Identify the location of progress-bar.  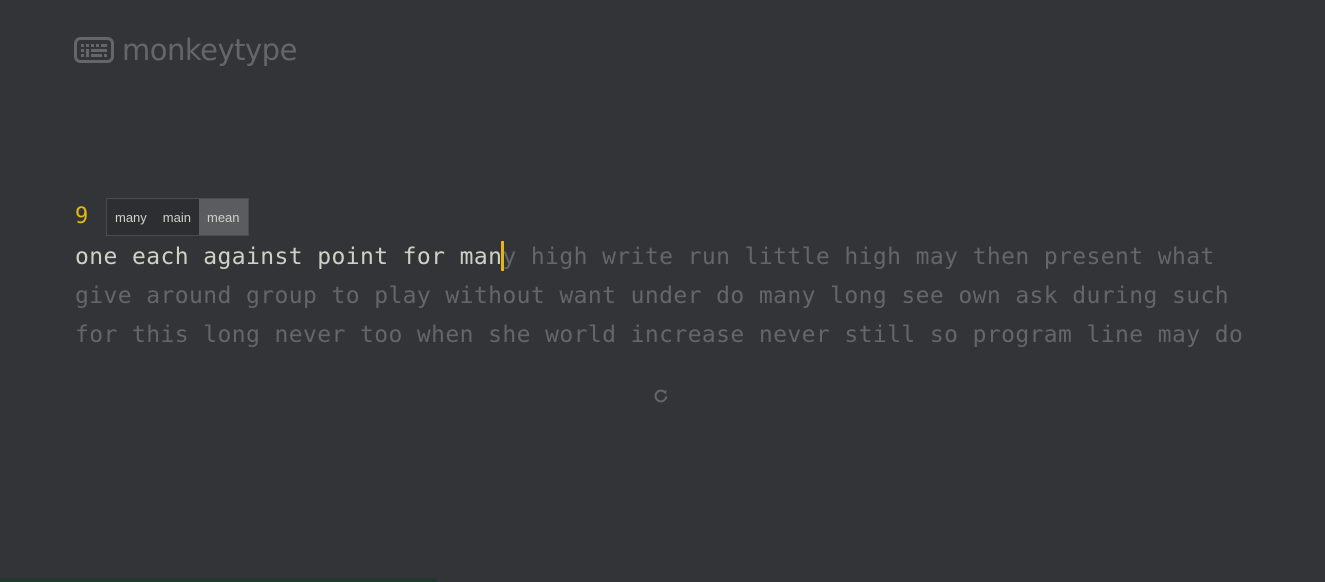
(662, 580).